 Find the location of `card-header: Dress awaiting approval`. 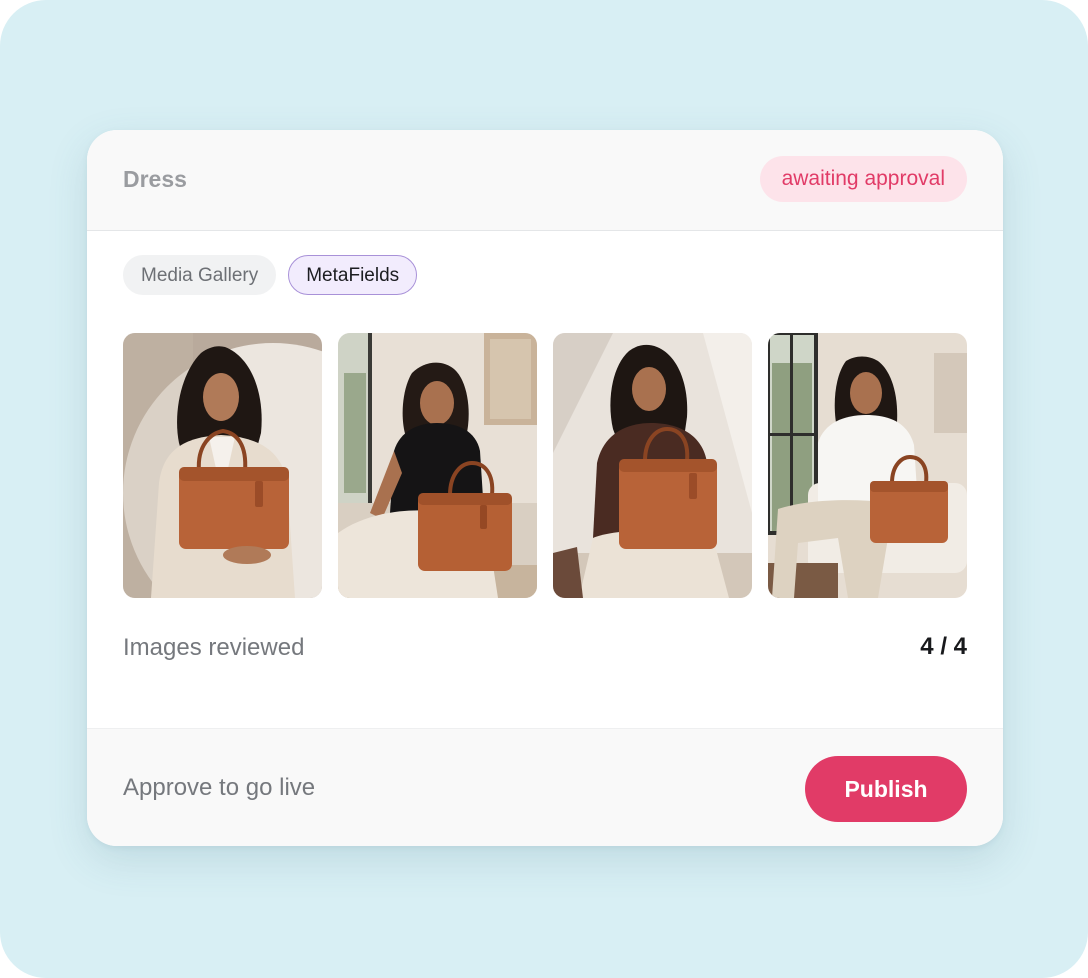

card-header: Dress awaiting approval is located at coordinates (545, 180).